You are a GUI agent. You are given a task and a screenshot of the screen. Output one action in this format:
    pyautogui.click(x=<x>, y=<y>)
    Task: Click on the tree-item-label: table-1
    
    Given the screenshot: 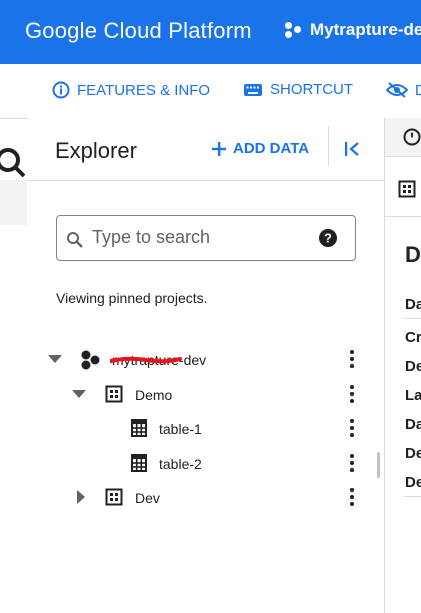 What is the action you would take?
    pyautogui.click(x=180, y=429)
    